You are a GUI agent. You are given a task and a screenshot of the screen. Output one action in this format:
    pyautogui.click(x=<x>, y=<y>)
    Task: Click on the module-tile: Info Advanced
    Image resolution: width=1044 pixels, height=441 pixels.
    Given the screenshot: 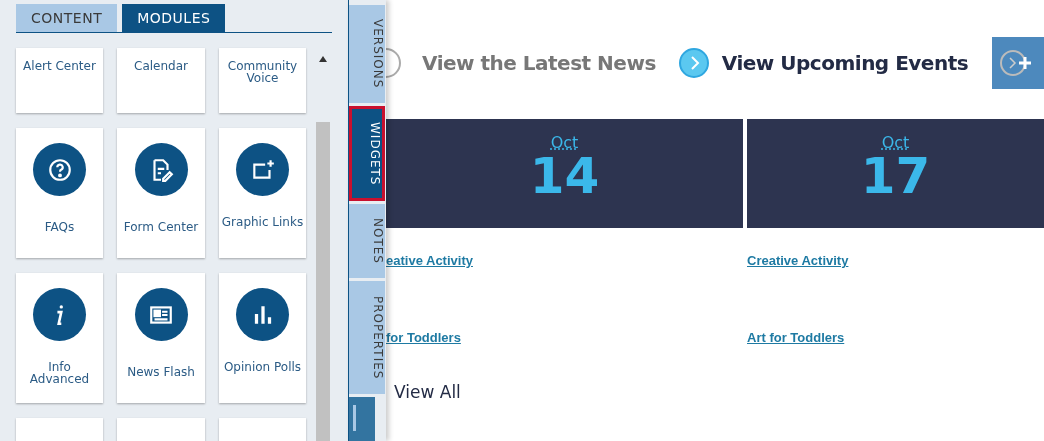 What is the action you would take?
    pyautogui.click(x=59, y=338)
    